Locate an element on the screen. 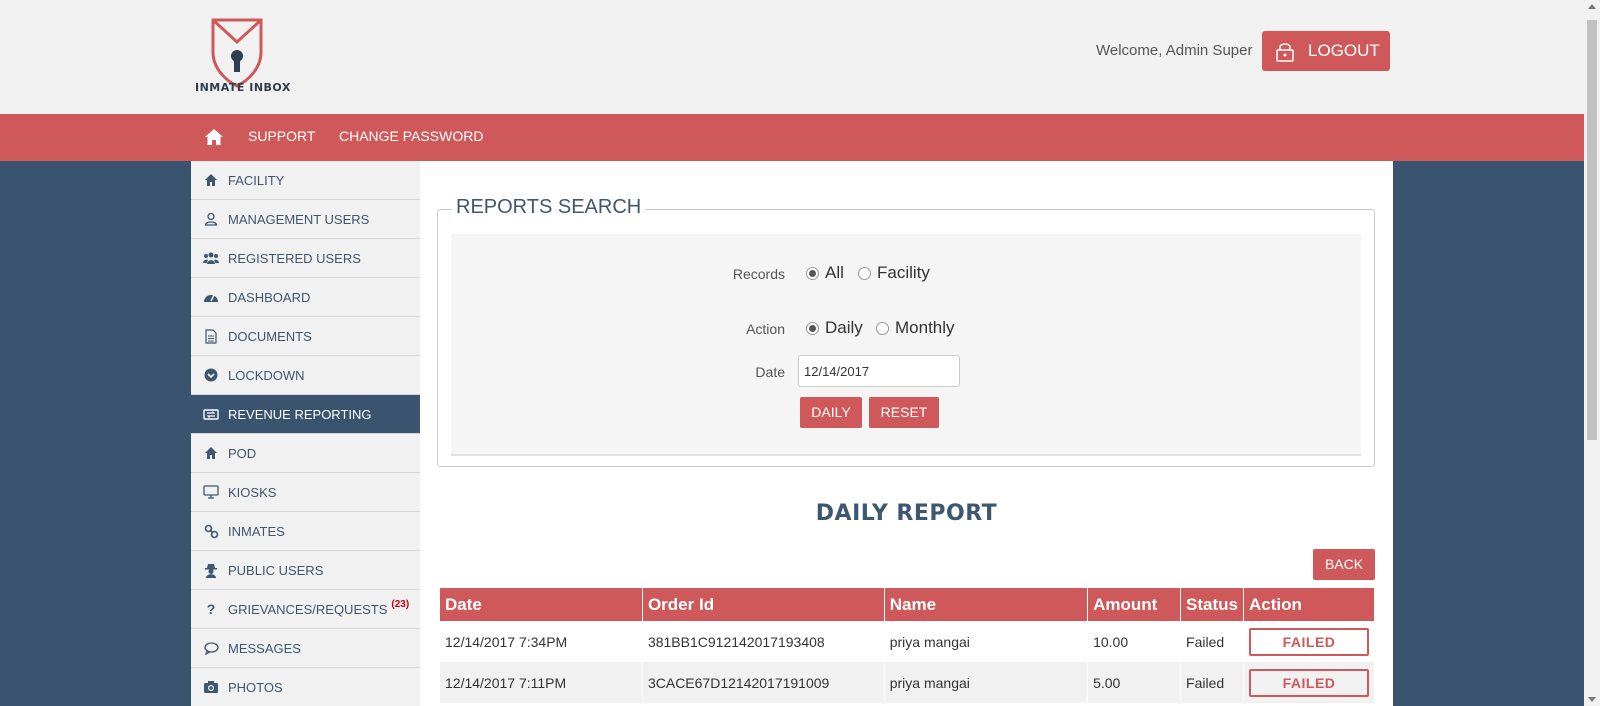 This screenshot has width=1600, height=706. sidebar-item-kiosks: KIOSKS is located at coordinates (305, 492).